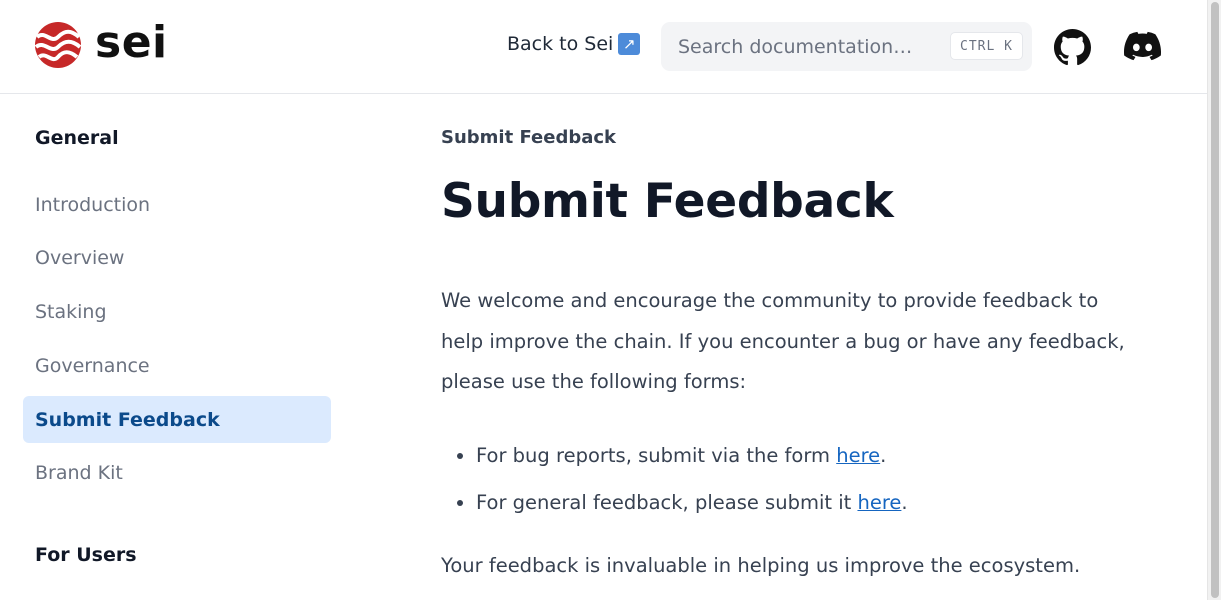 This screenshot has width=1221, height=600. Describe the element at coordinates (79, 472) in the screenshot. I see `sidebar-item-label: Brand Kit` at that location.